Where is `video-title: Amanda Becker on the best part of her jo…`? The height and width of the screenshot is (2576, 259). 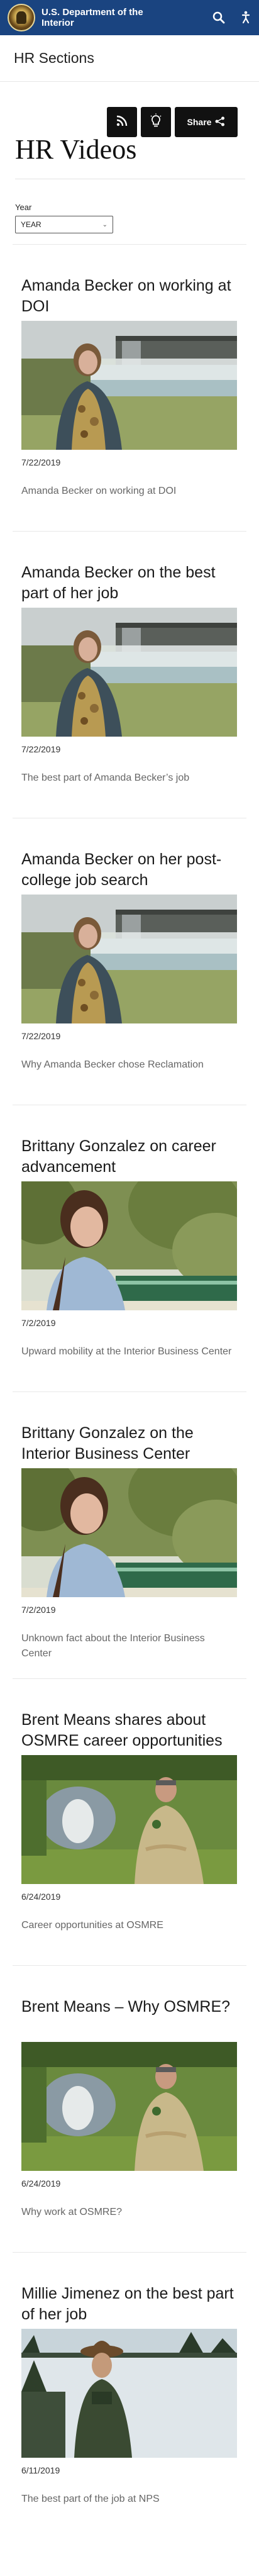 video-title: Amanda Becker on the best part of her jo… is located at coordinates (129, 583).